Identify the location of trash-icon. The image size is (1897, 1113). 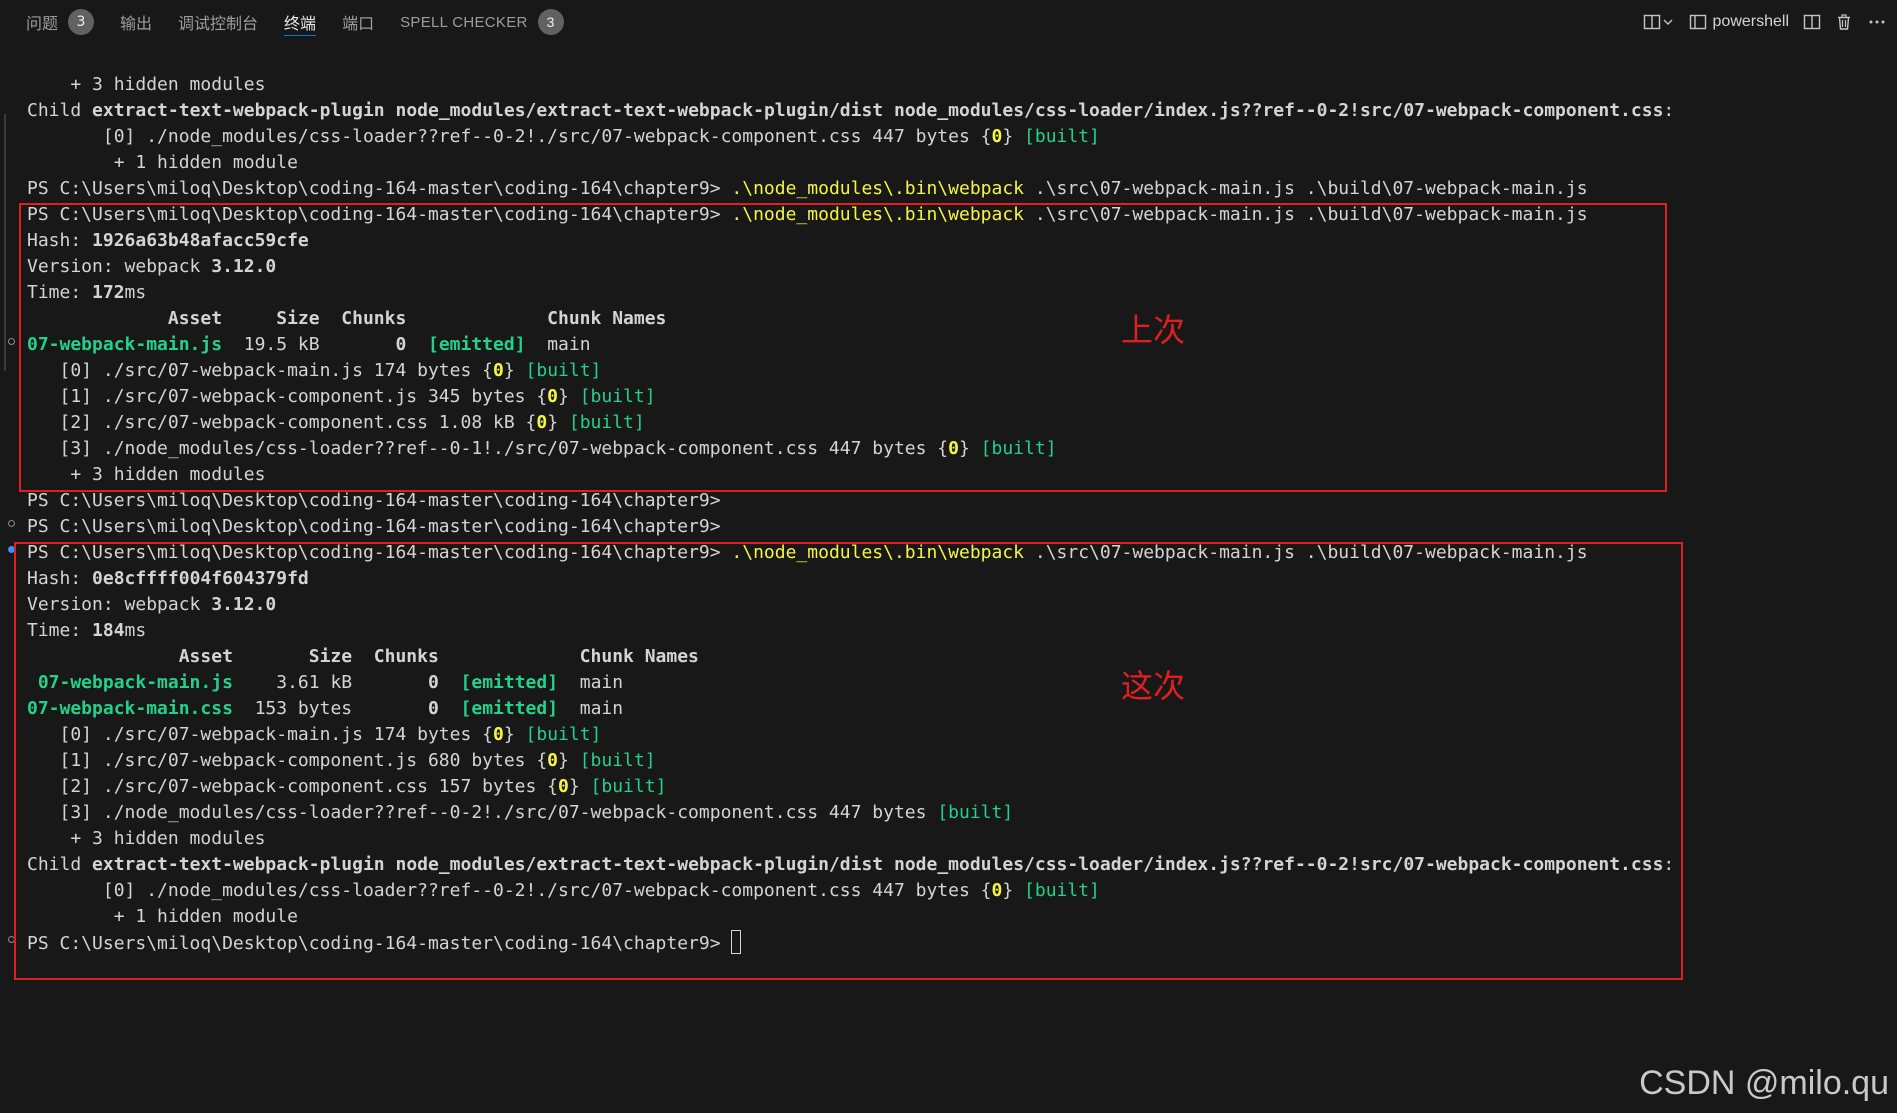
(1844, 22).